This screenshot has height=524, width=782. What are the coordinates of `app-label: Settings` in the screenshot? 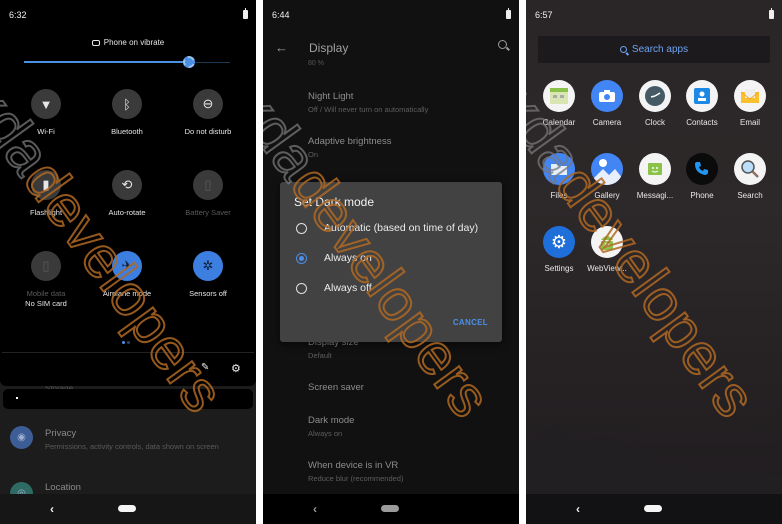 It's located at (559, 268).